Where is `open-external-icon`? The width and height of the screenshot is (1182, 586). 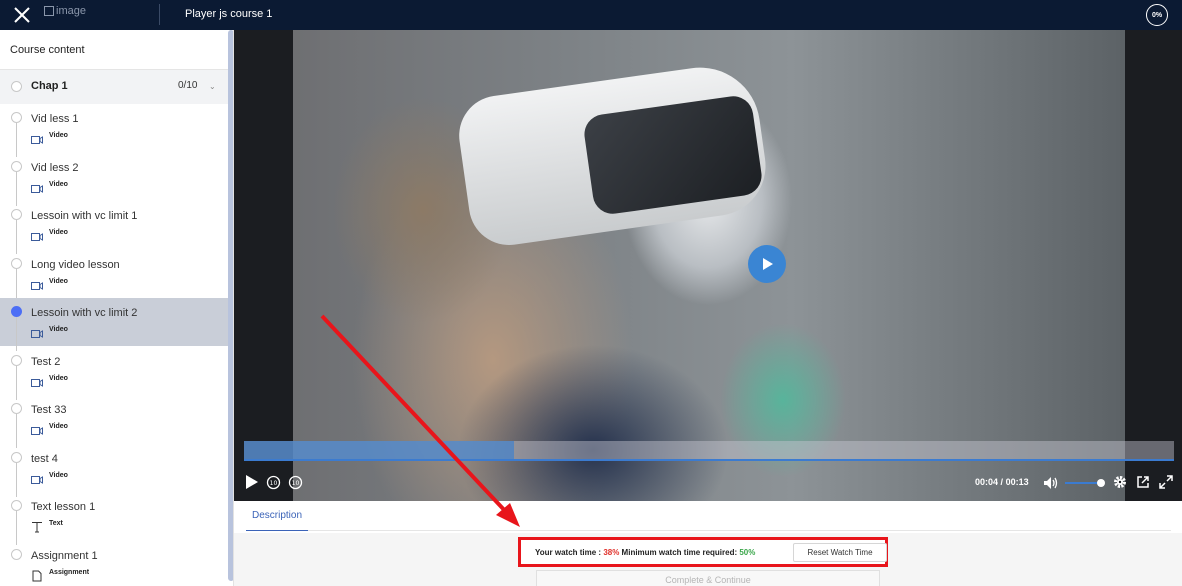
open-external-icon is located at coordinates (1143, 482).